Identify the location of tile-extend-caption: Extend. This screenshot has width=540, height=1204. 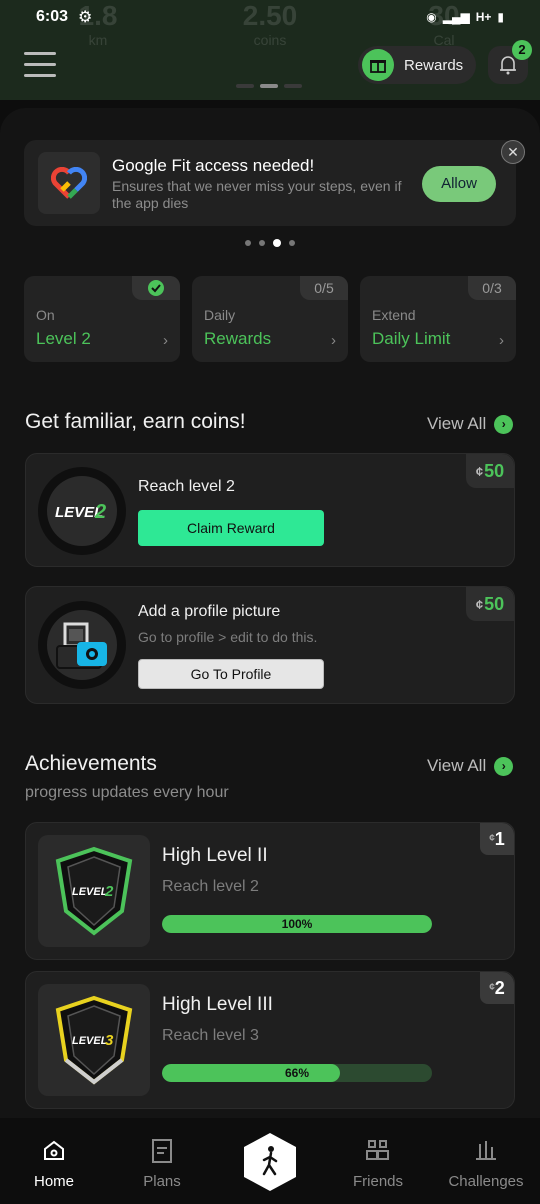
(394, 315).